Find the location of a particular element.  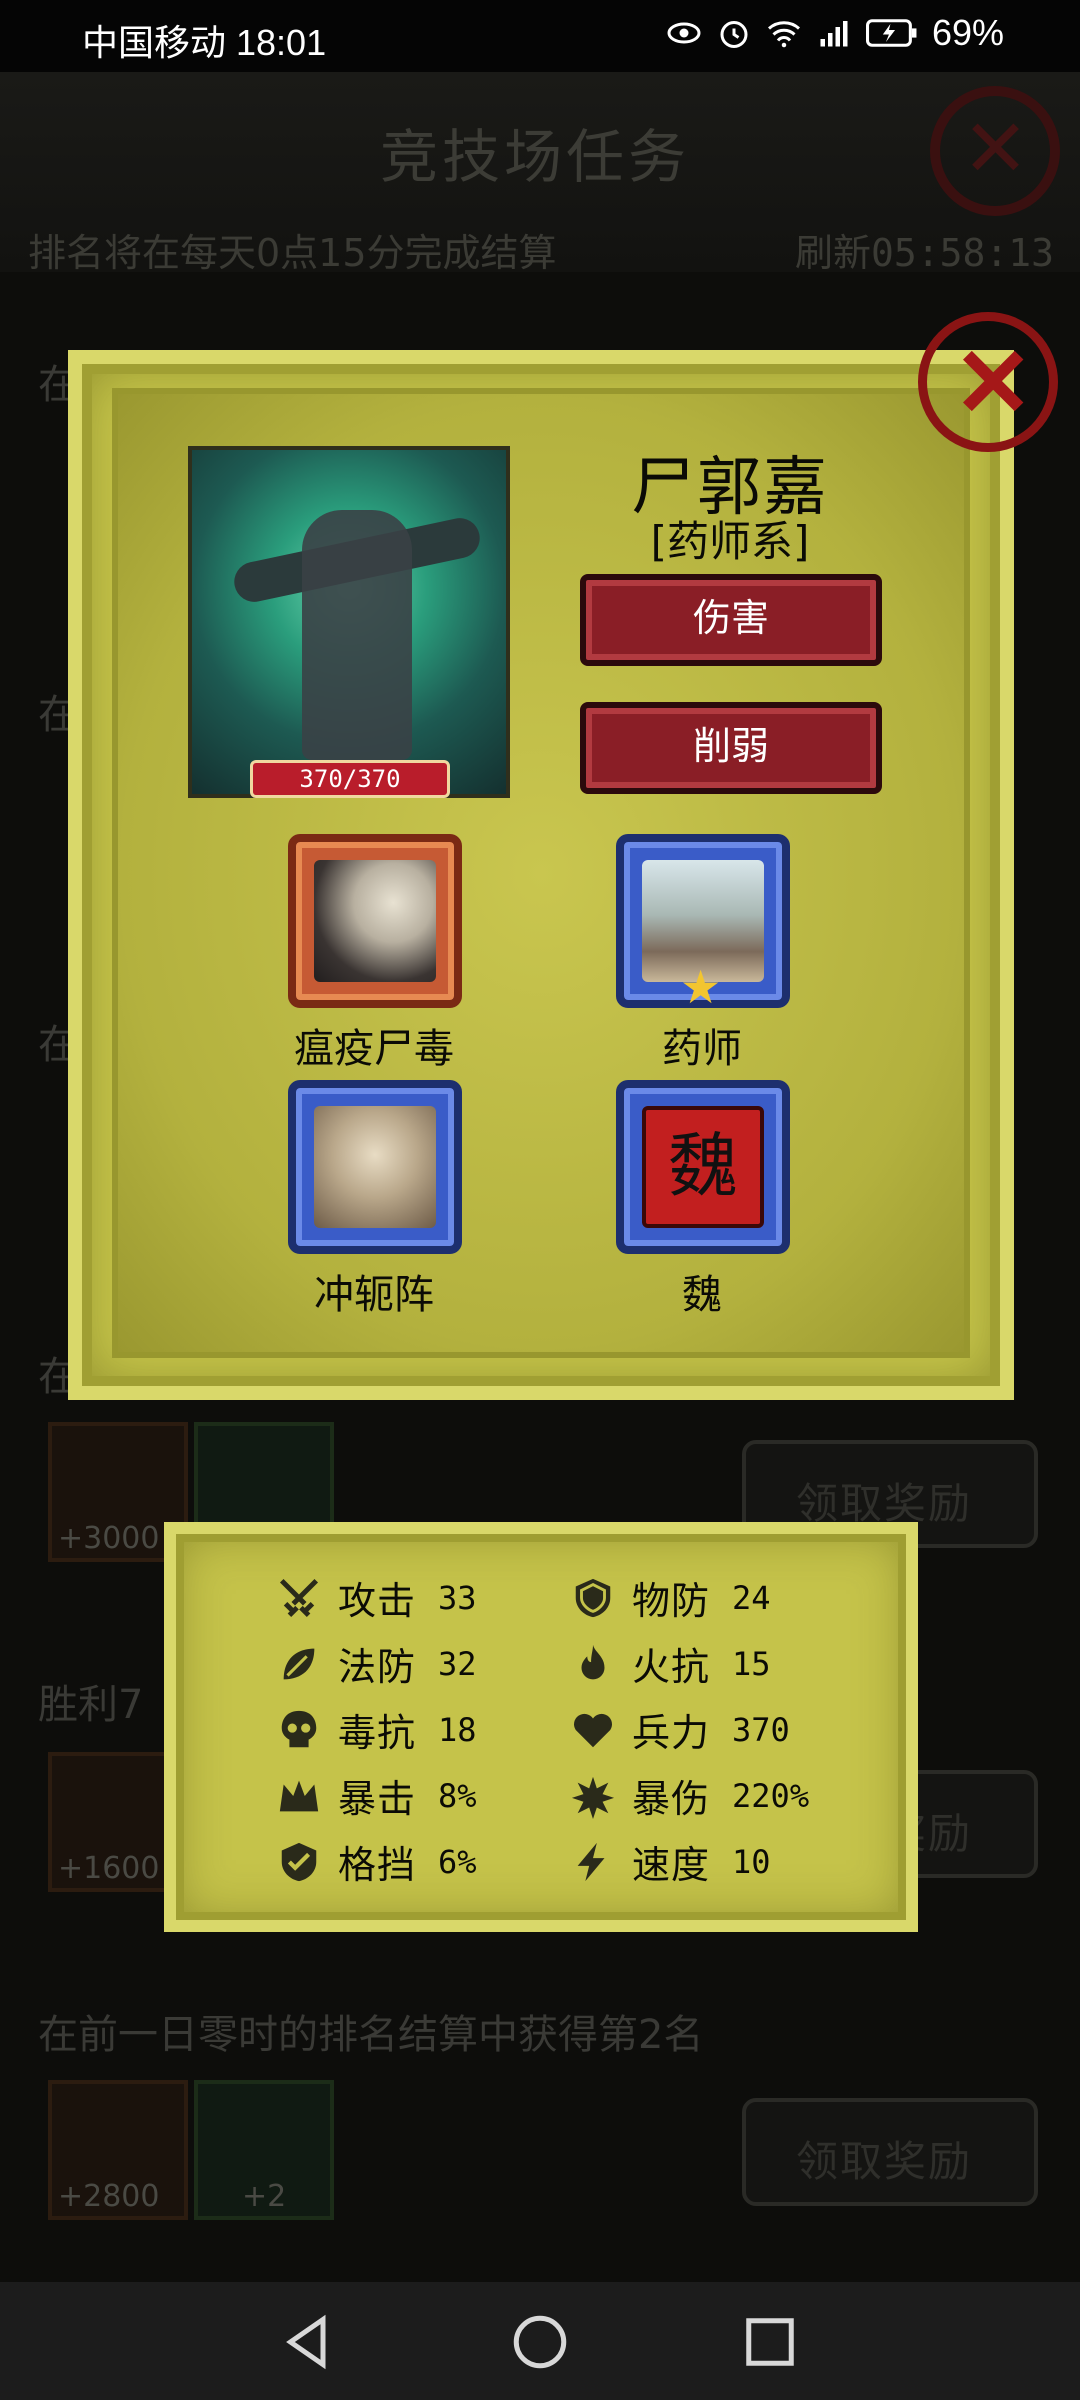

task-label: 在前一日零时的排名结算中获得第2名 is located at coordinates (371, 2035).